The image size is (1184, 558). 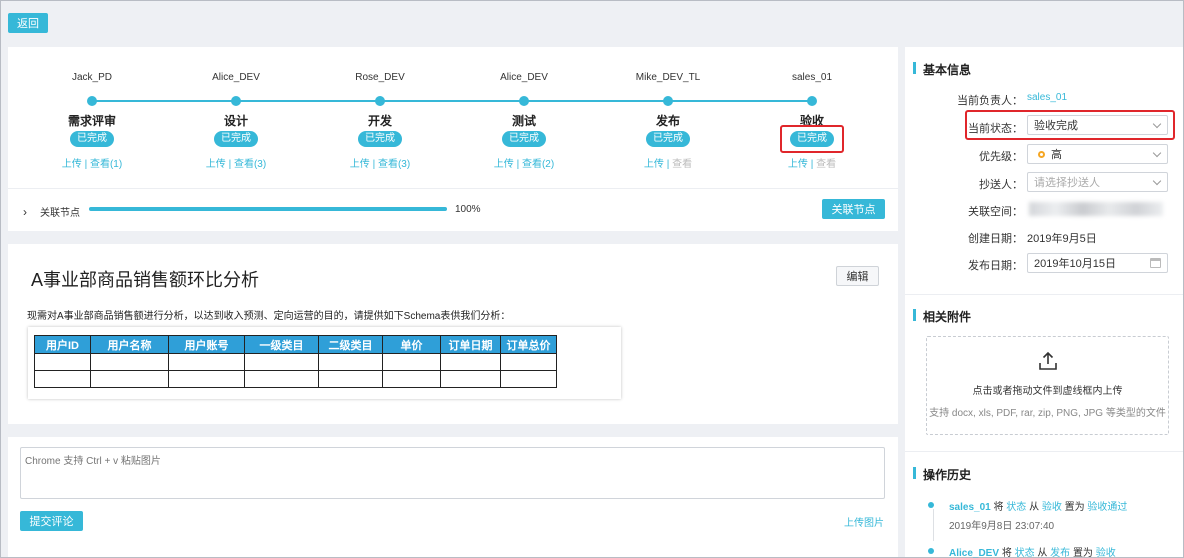 I want to click on step-owner: Rose_DEV, so click(x=380, y=77).